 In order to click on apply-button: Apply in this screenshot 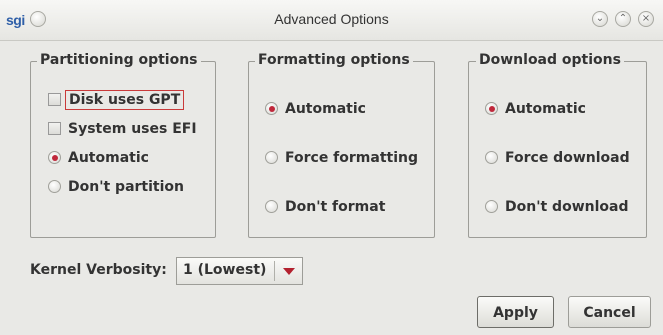, I will do `click(515, 312)`.